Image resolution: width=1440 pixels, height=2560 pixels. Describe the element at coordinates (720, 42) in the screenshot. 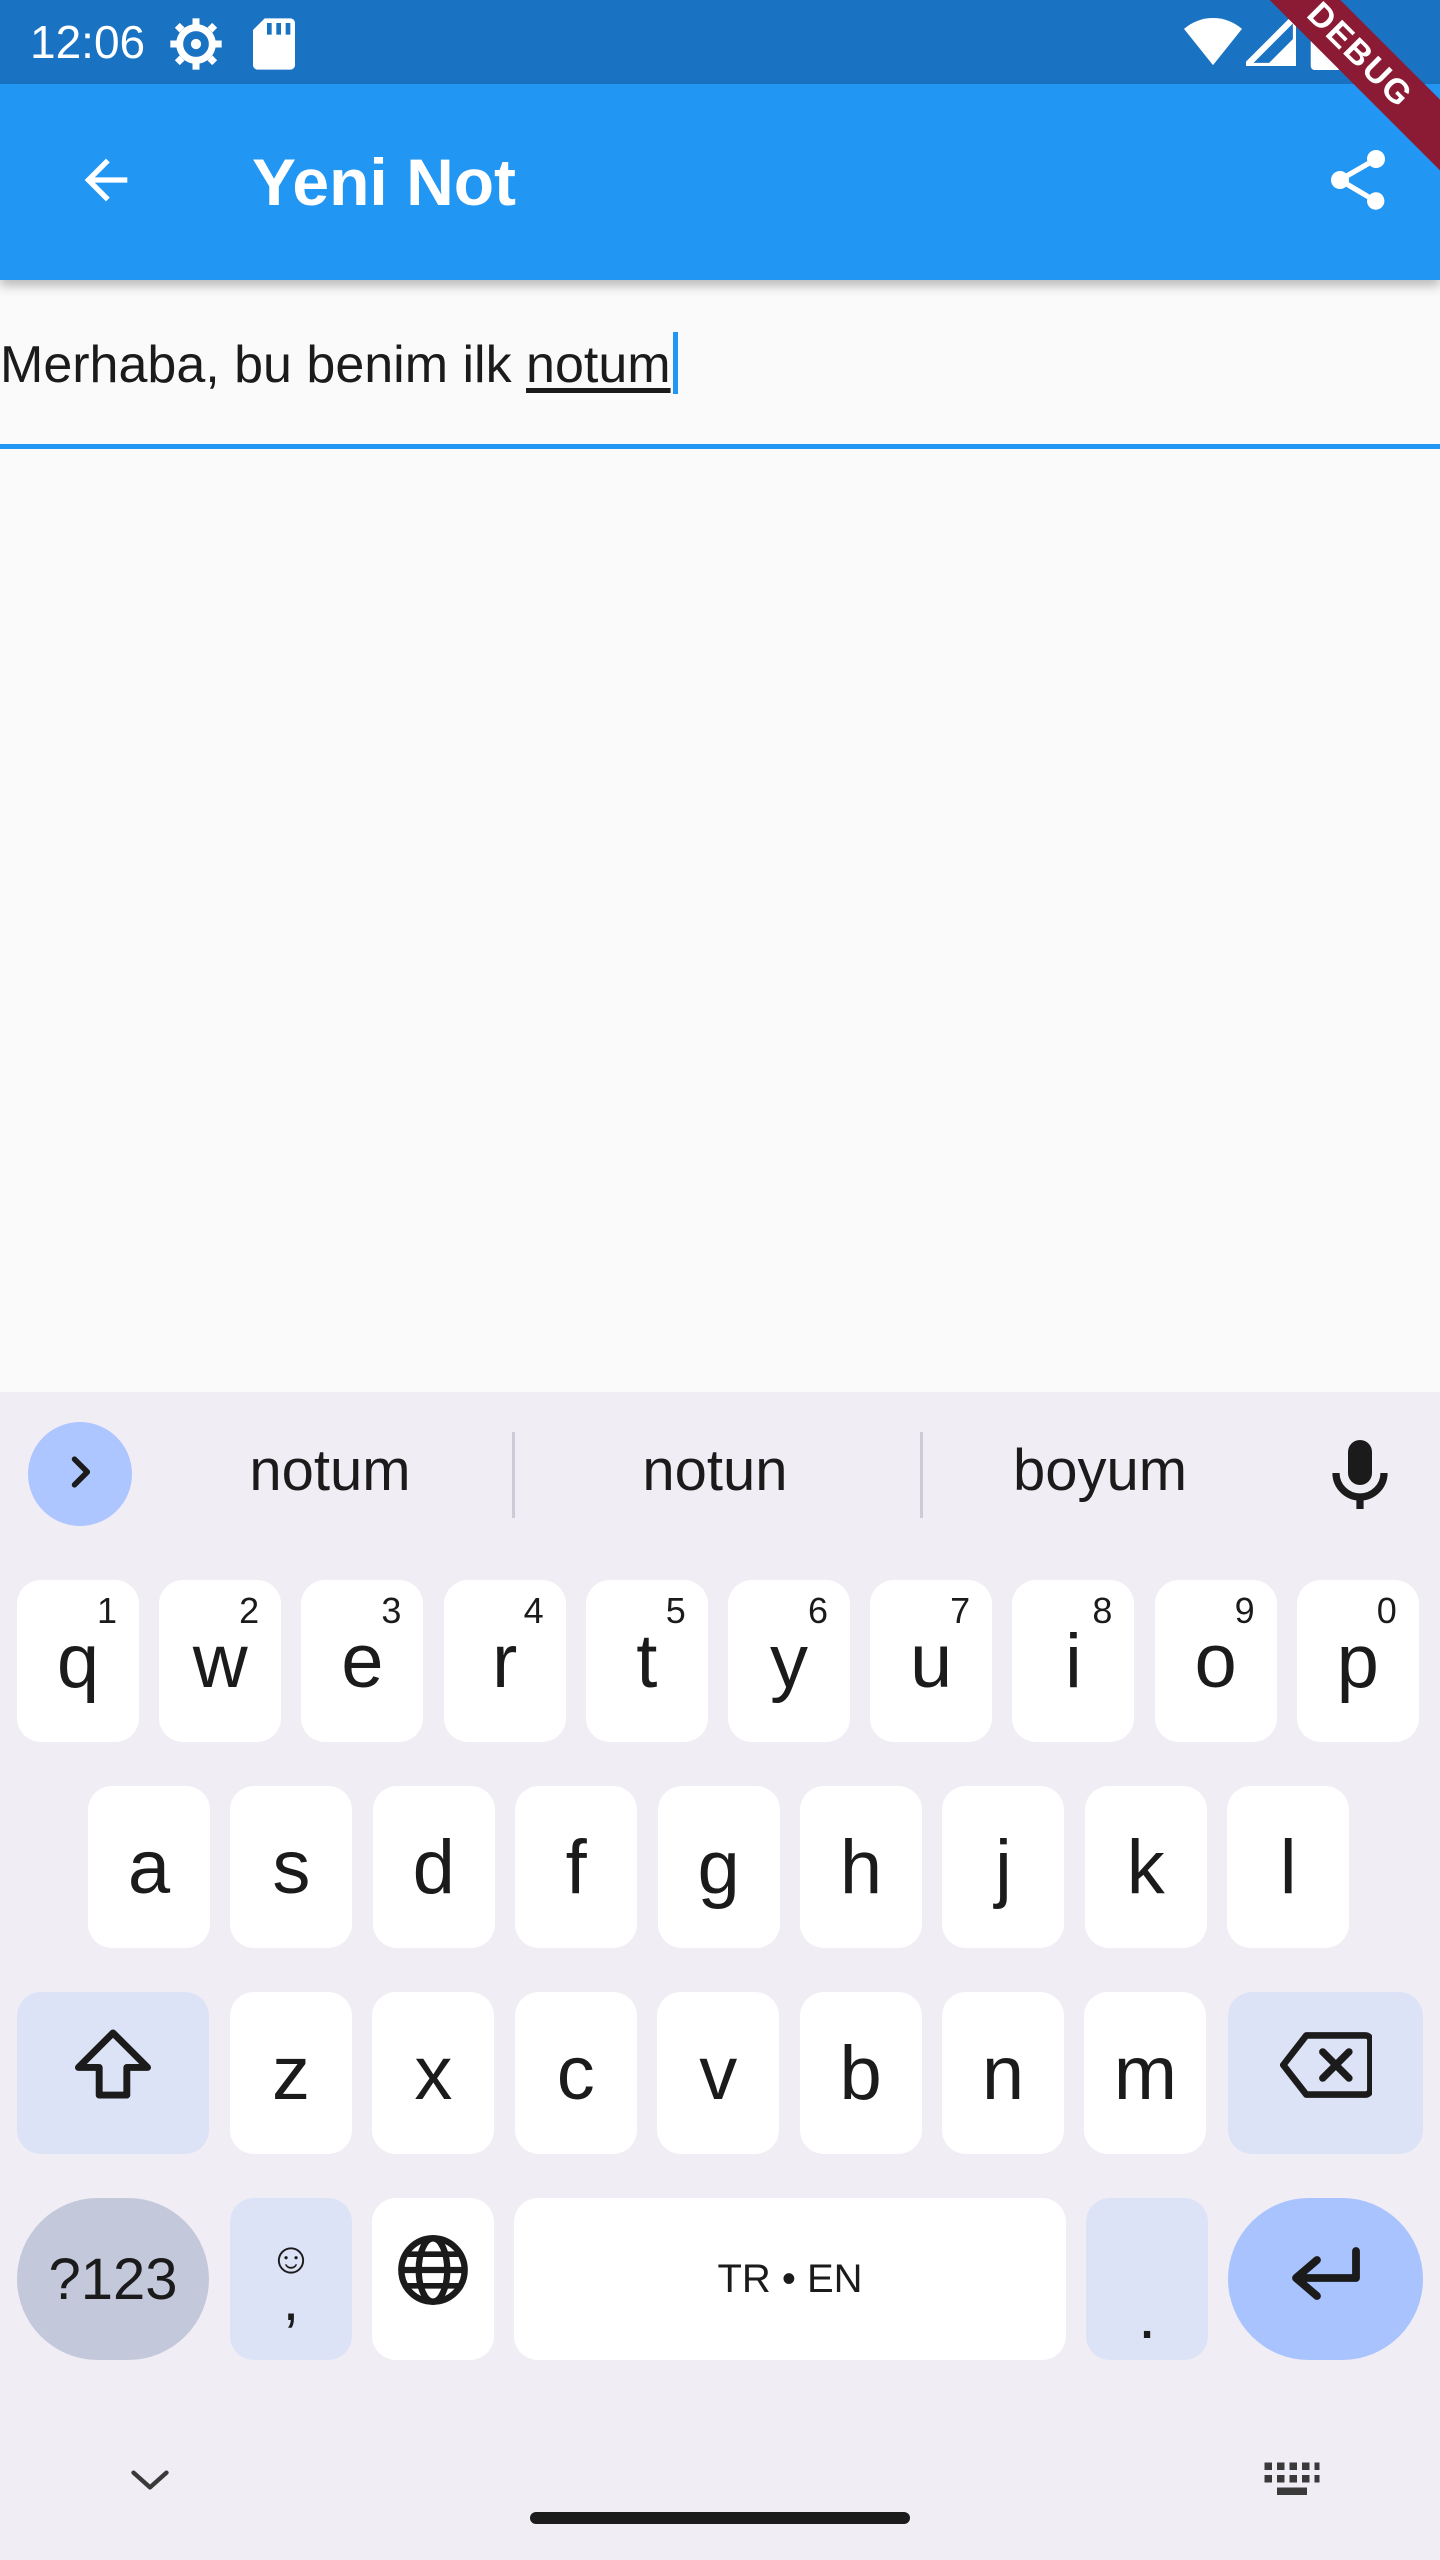

I see `status-bar: 12:06` at that location.